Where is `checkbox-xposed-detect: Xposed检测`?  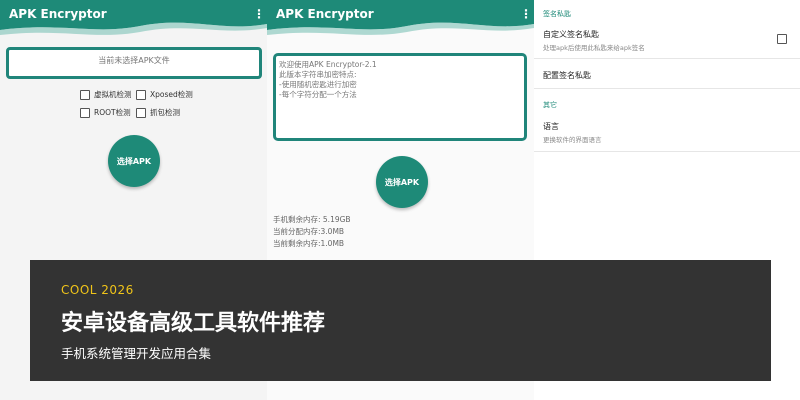 checkbox-xposed-detect: Xposed检测 is located at coordinates (164, 94).